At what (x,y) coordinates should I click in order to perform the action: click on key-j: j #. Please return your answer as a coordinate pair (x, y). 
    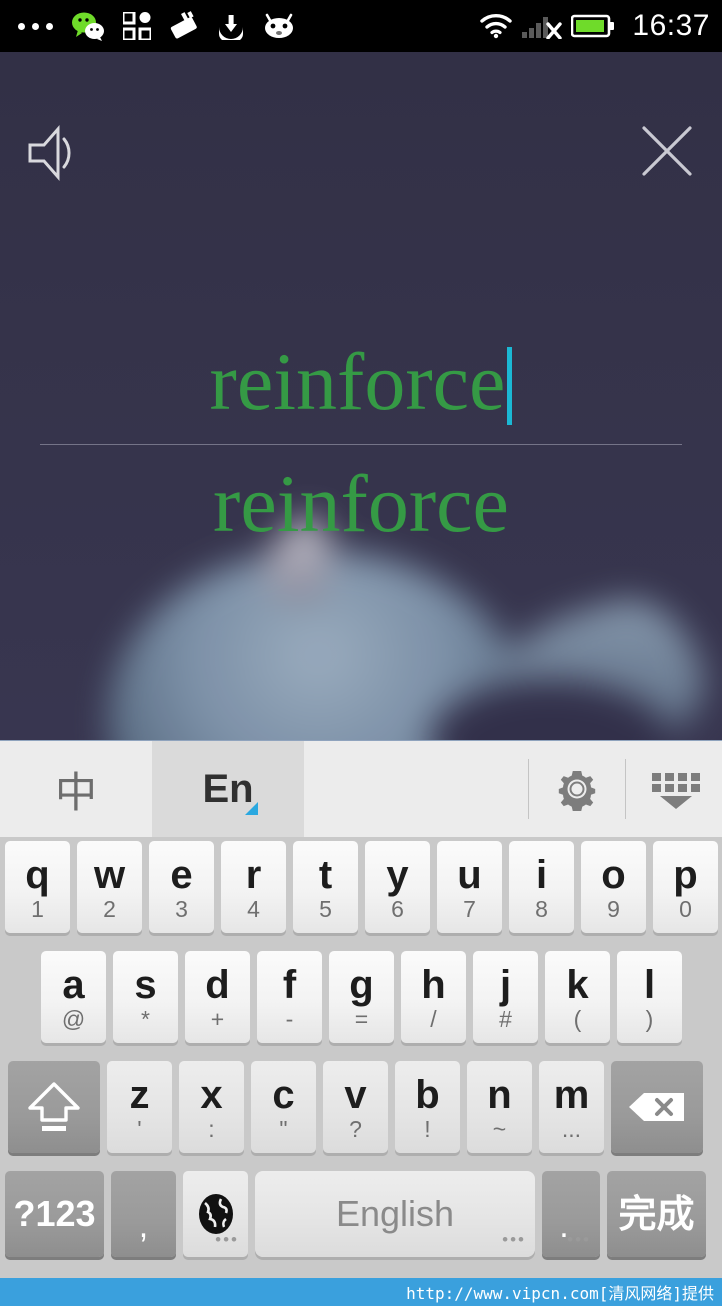
    Looking at the image, I should click on (505, 997).